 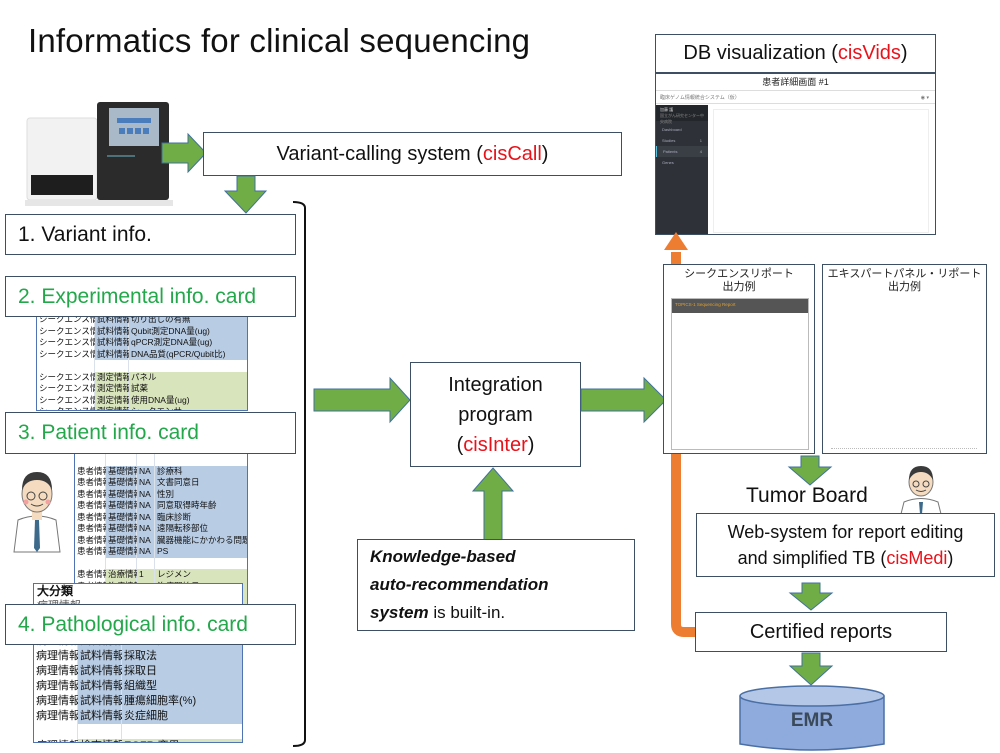 I want to click on db-visualization-label: DB visualization (cisVids), so click(x=795, y=53).